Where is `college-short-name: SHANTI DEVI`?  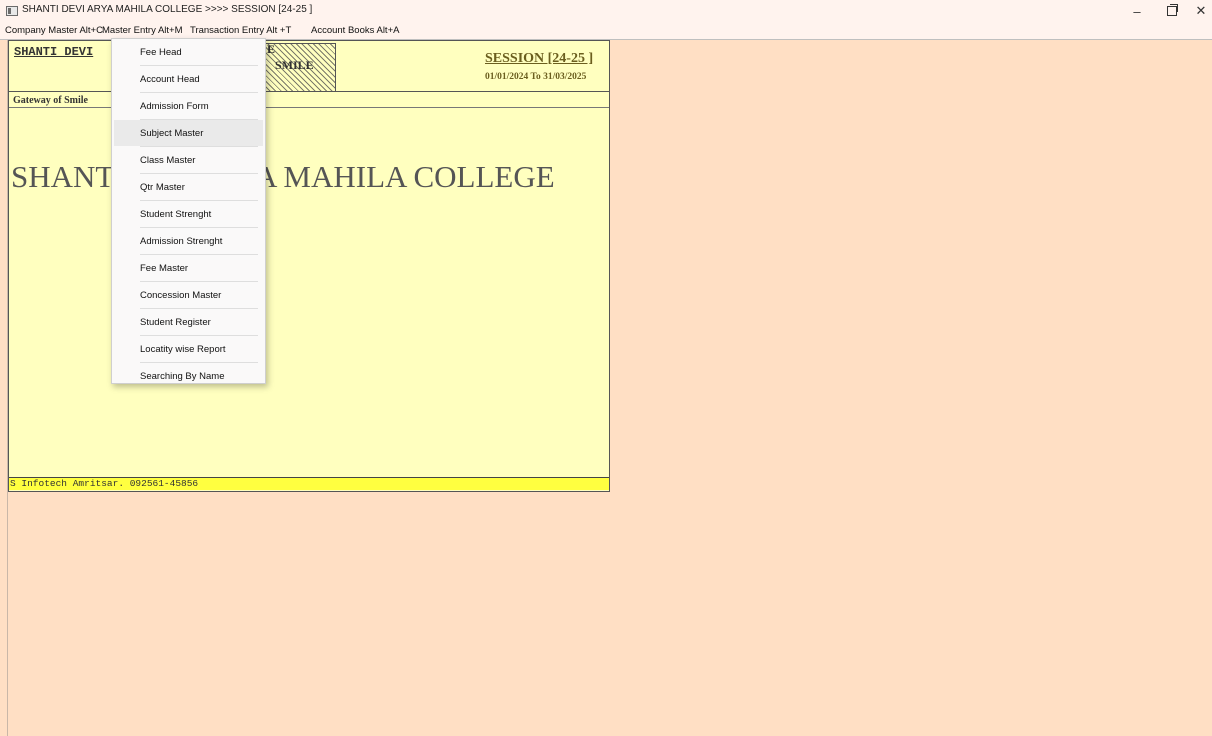 college-short-name: SHANTI DEVI is located at coordinates (54, 52).